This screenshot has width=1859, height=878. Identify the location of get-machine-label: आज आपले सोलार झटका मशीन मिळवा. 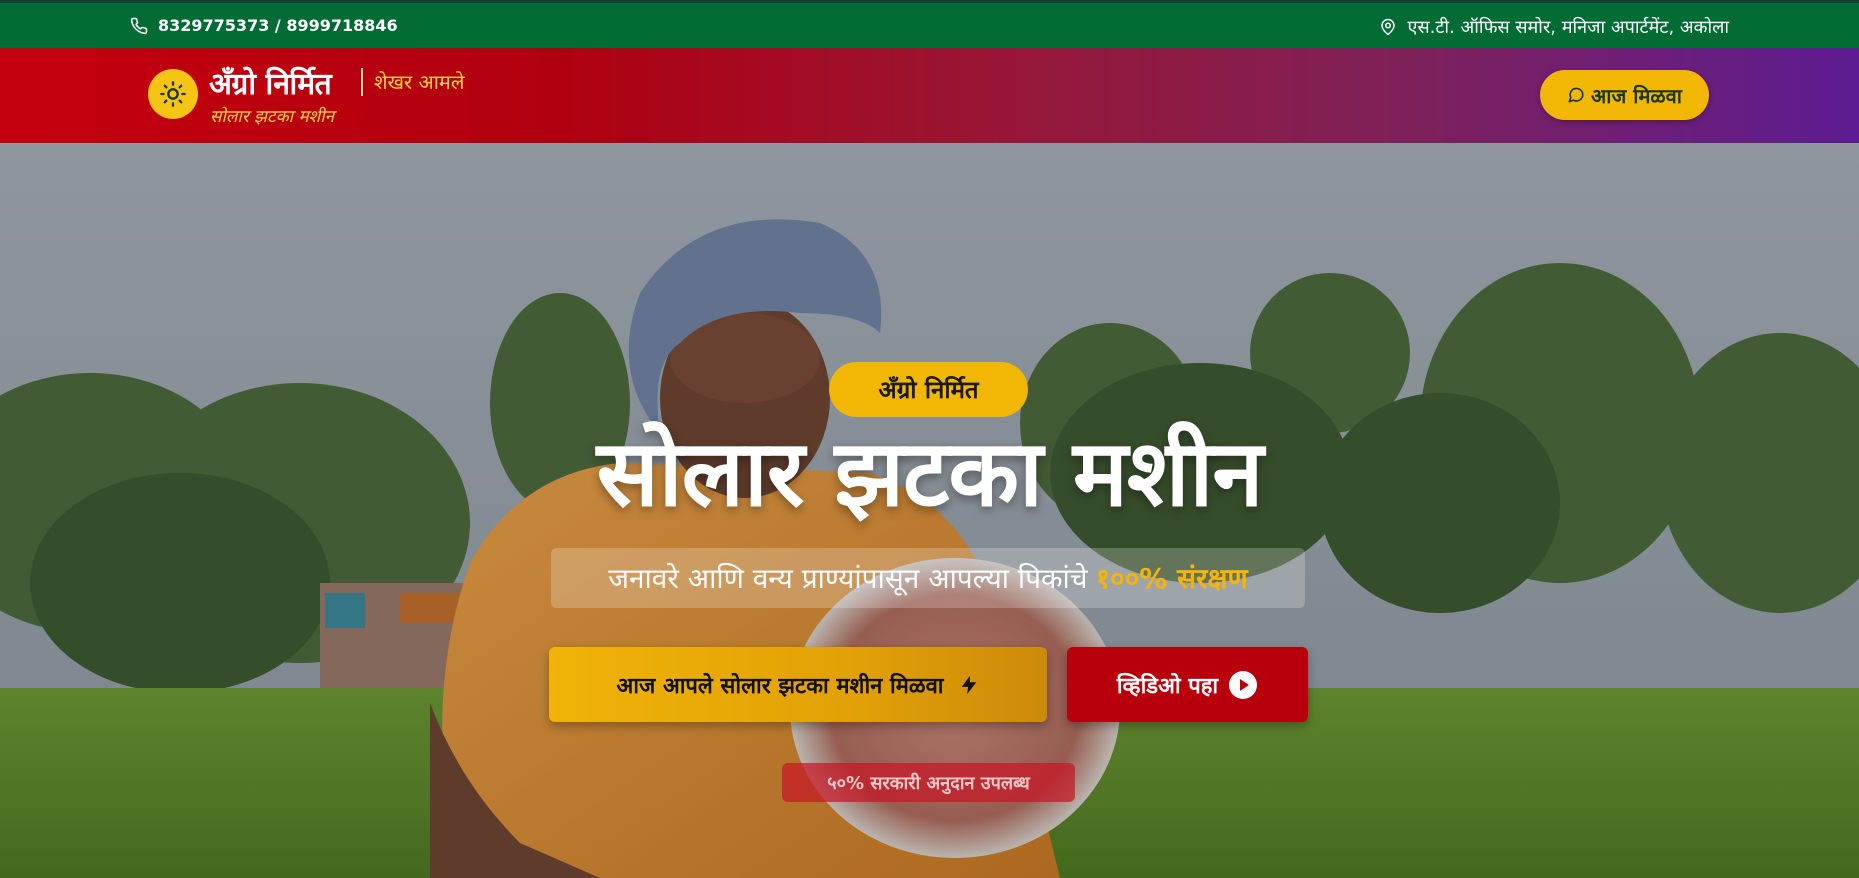
(780, 686).